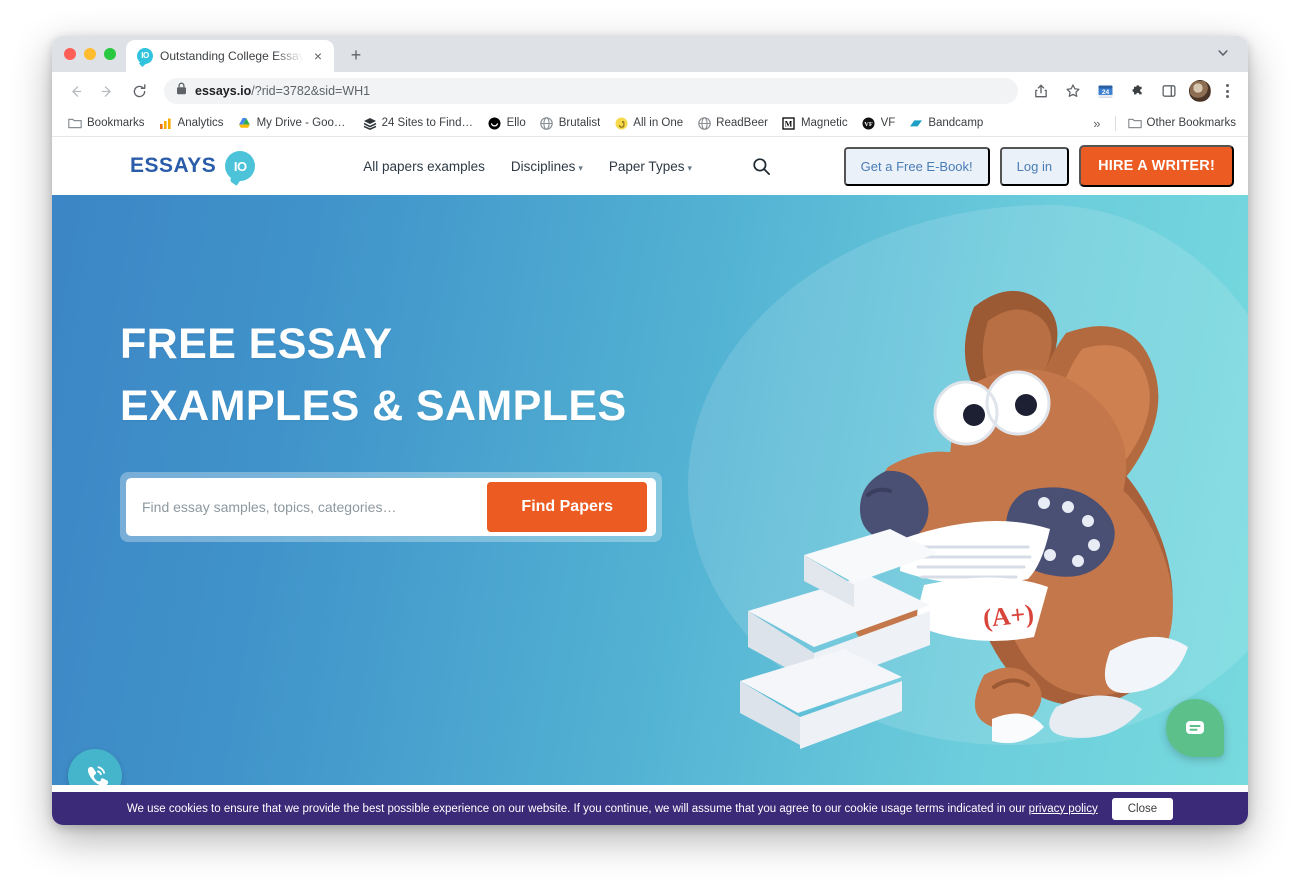 This screenshot has height=892, width=1300. I want to click on bookmark-label: Bandcamp, so click(956, 123).